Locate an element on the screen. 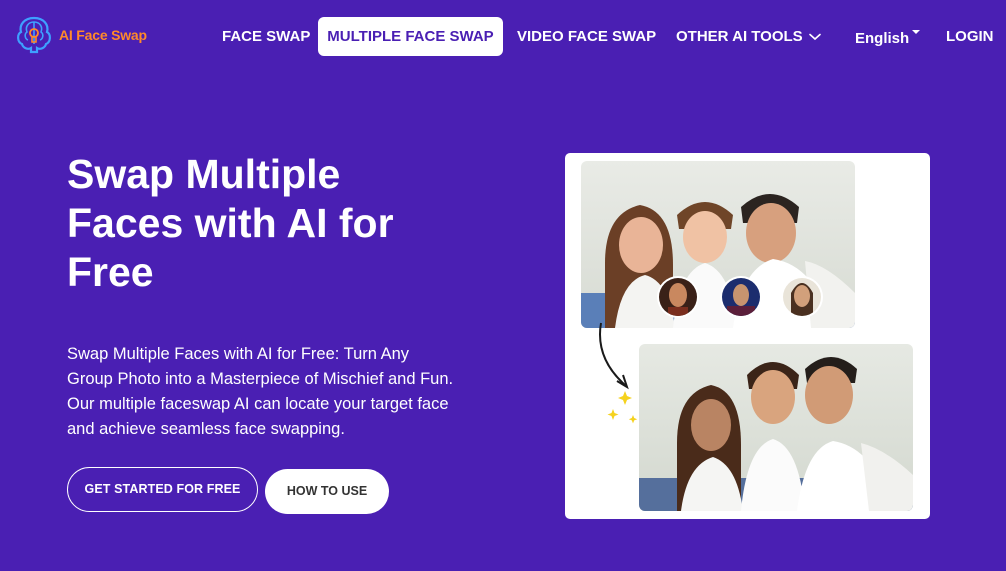 The height and width of the screenshot is (571, 1006). language-selector: English is located at coordinates (888, 38).